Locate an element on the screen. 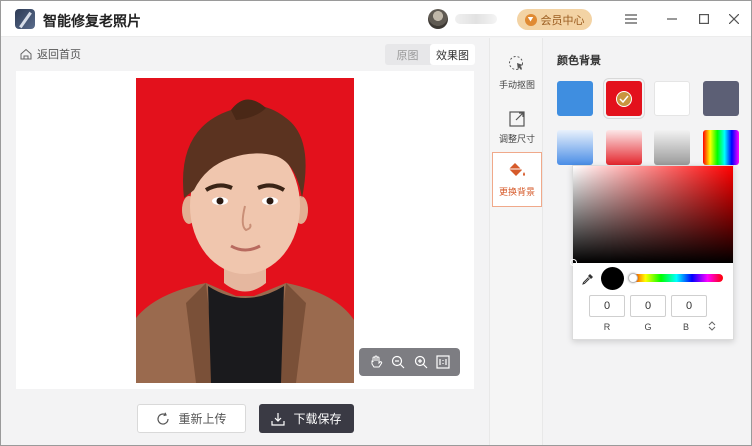  minimize-button is located at coordinates (672, 19).